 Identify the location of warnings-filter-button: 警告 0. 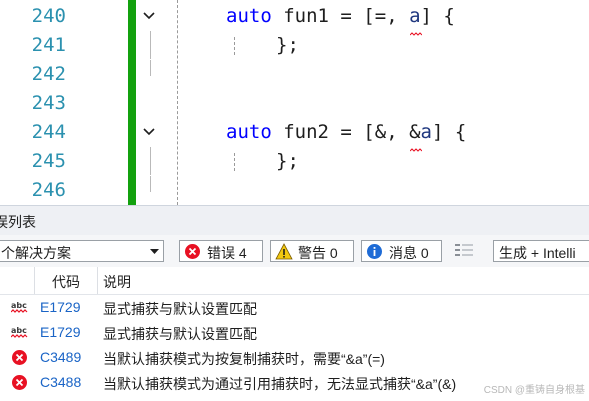
(312, 251).